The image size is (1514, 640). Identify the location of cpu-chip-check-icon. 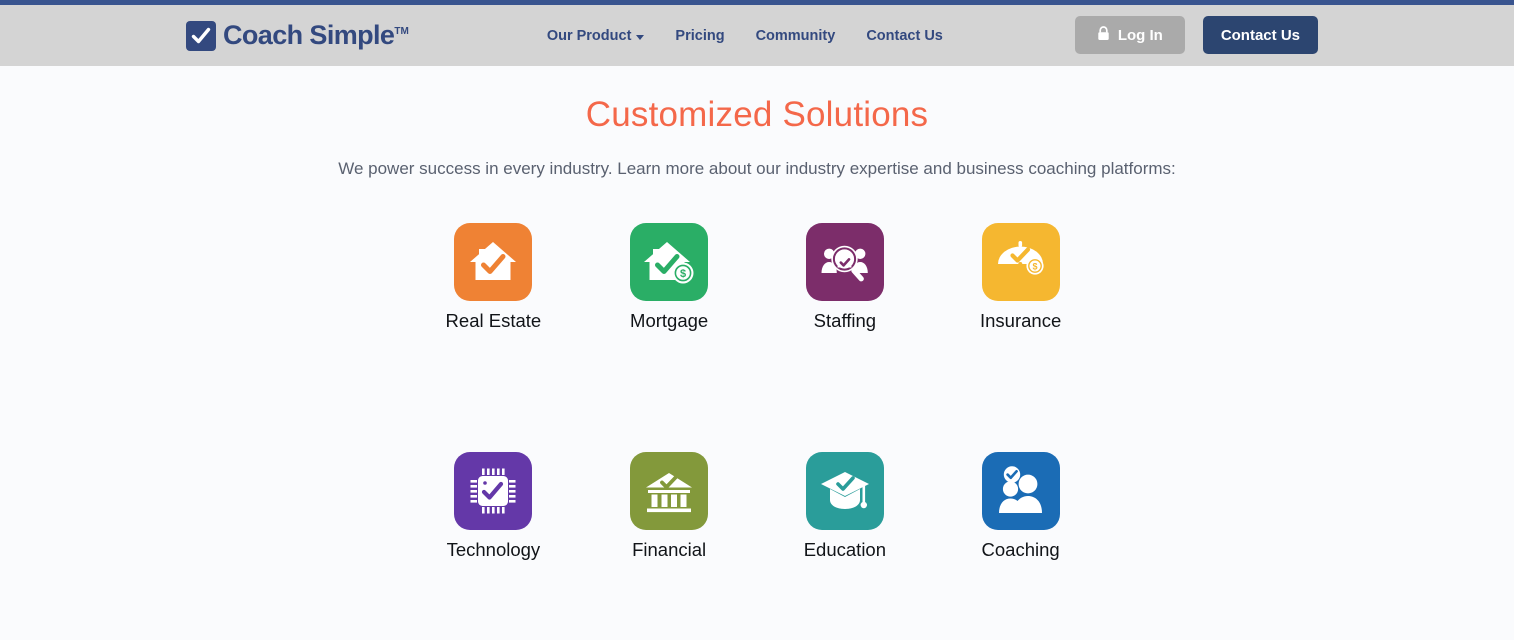
(493, 491).